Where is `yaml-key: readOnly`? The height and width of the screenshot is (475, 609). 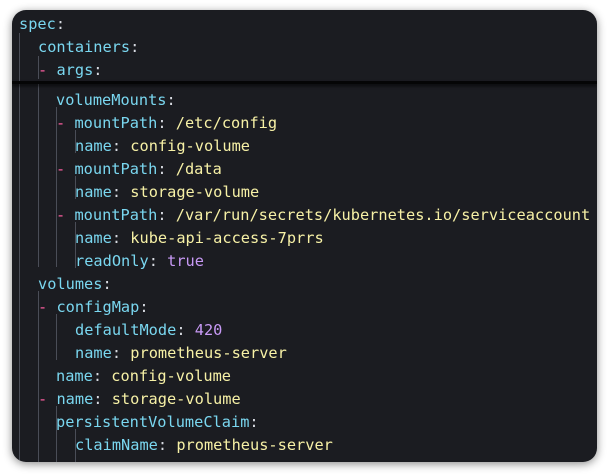 yaml-key: readOnly is located at coordinates (112, 261).